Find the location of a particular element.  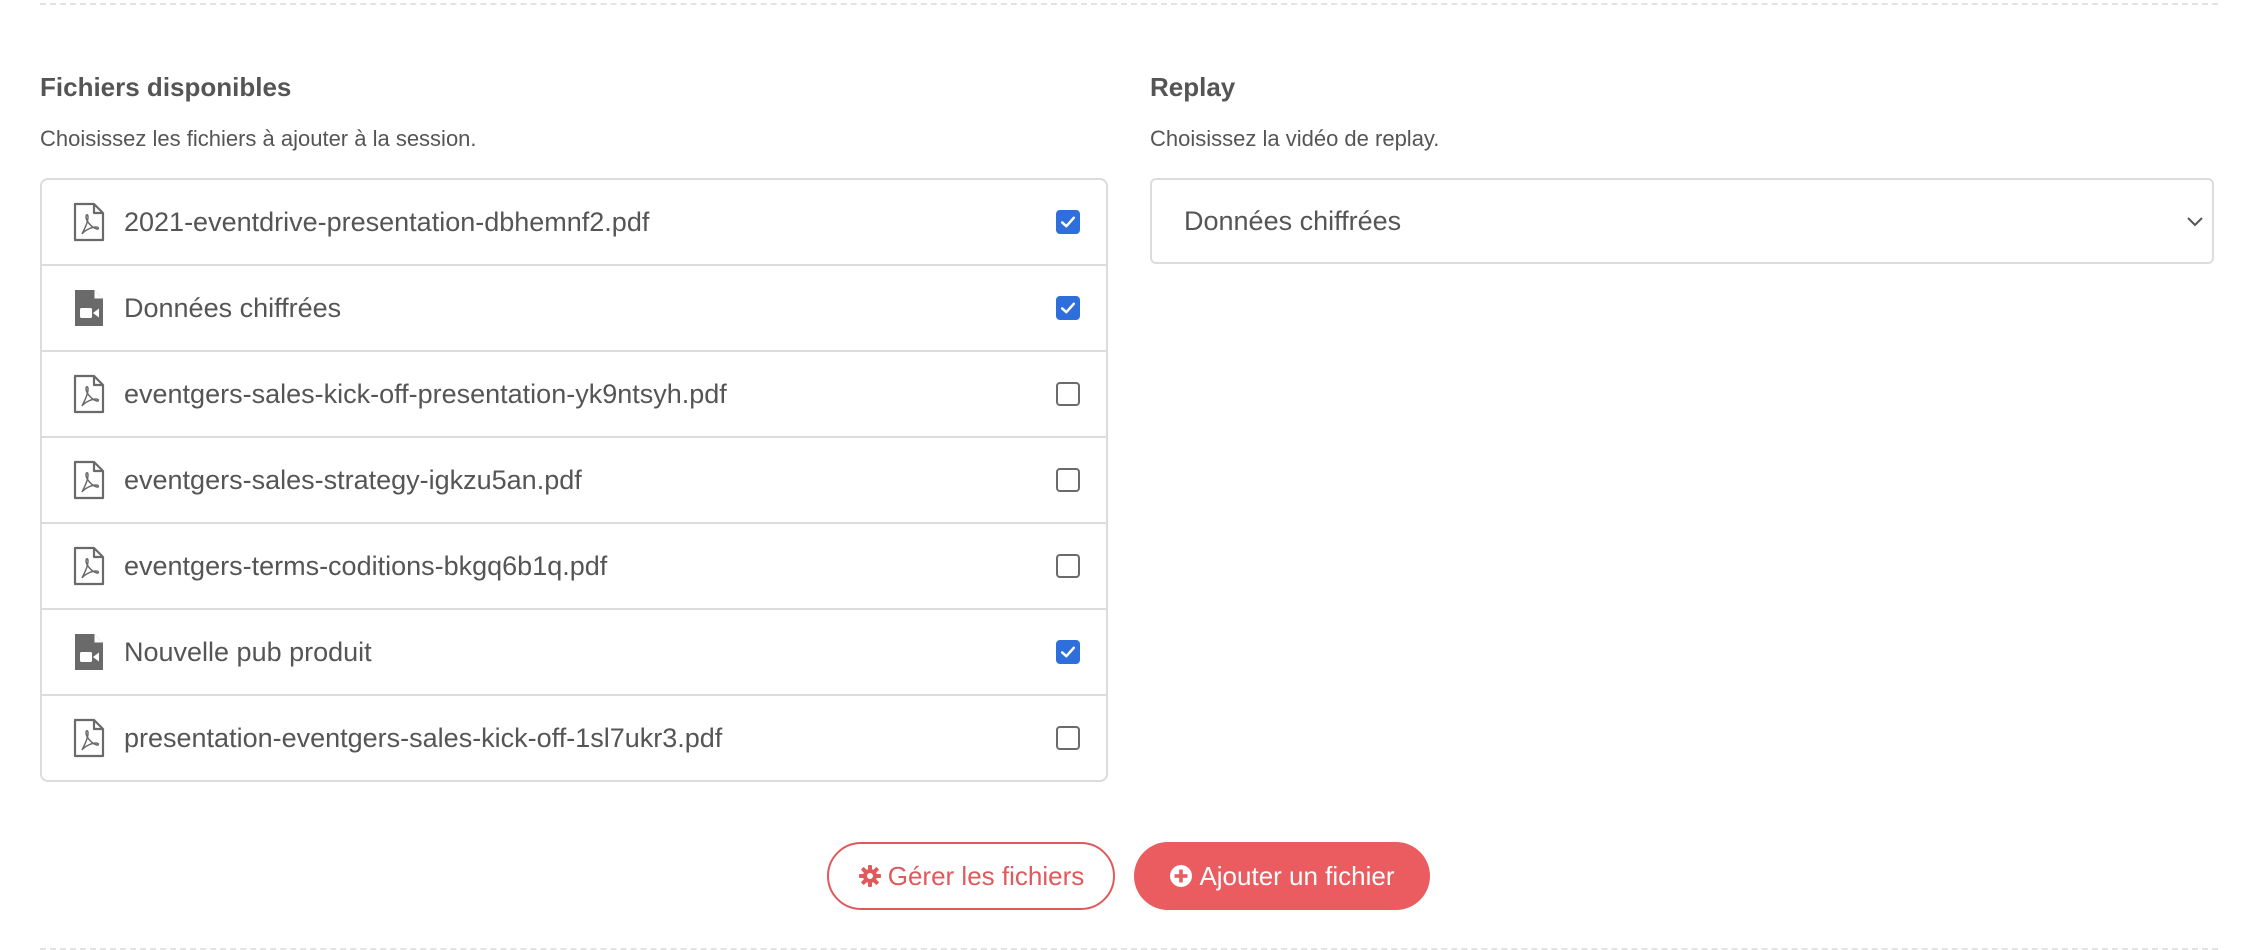

chevron-down-icon is located at coordinates (2195, 222).